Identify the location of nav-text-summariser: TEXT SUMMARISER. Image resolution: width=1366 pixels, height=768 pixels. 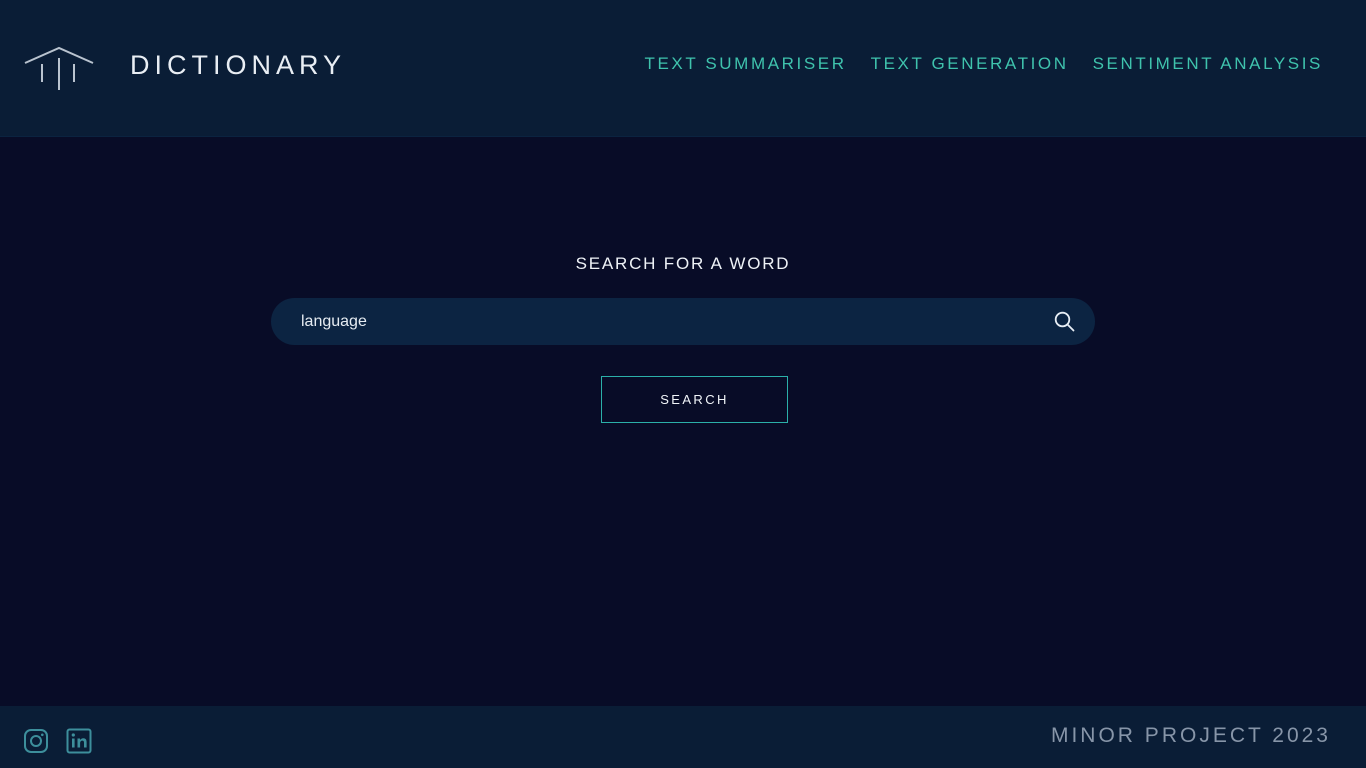
(746, 64).